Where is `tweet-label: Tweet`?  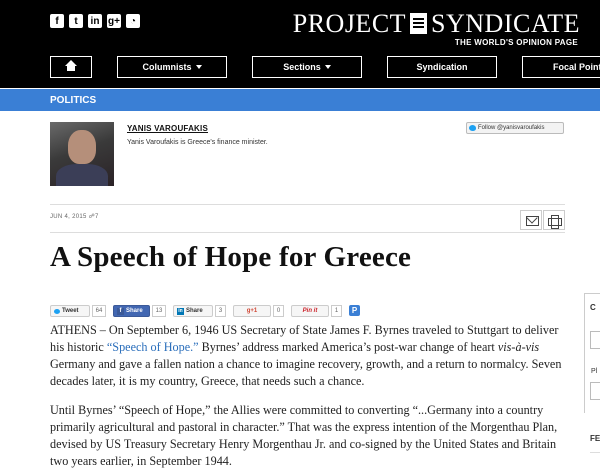 tweet-label: Tweet is located at coordinates (70, 311).